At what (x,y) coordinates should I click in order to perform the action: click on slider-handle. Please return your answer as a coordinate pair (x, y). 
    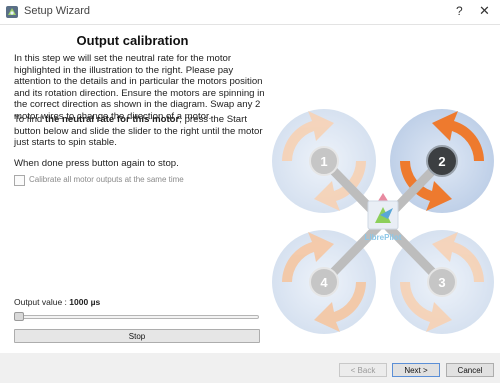
    Looking at the image, I should click on (19, 316).